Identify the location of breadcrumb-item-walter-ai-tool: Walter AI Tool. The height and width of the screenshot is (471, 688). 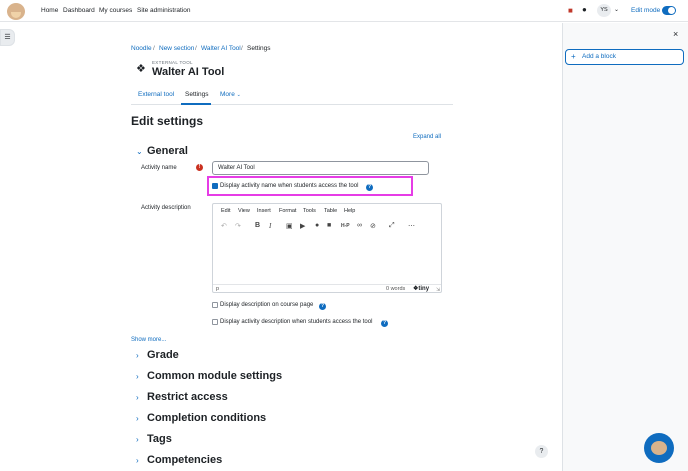
(221, 48).